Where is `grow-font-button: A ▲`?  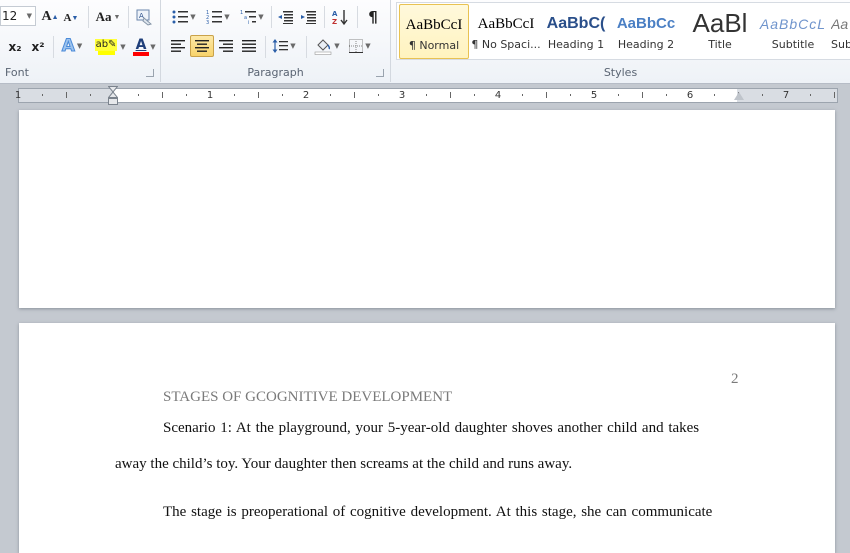 grow-font-button: A ▲ is located at coordinates (50, 17).